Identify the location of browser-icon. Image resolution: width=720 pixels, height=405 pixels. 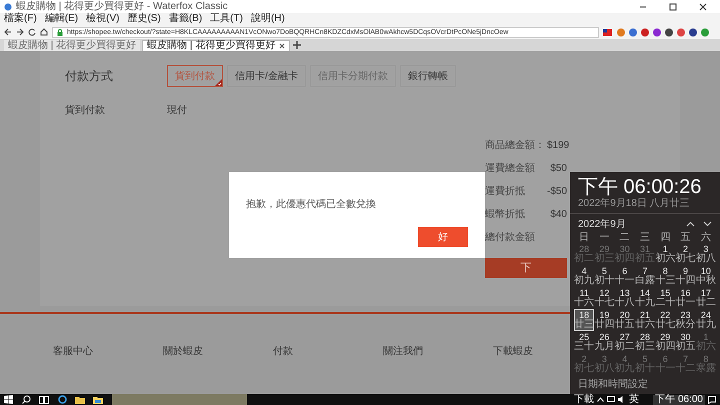
(62, 399).